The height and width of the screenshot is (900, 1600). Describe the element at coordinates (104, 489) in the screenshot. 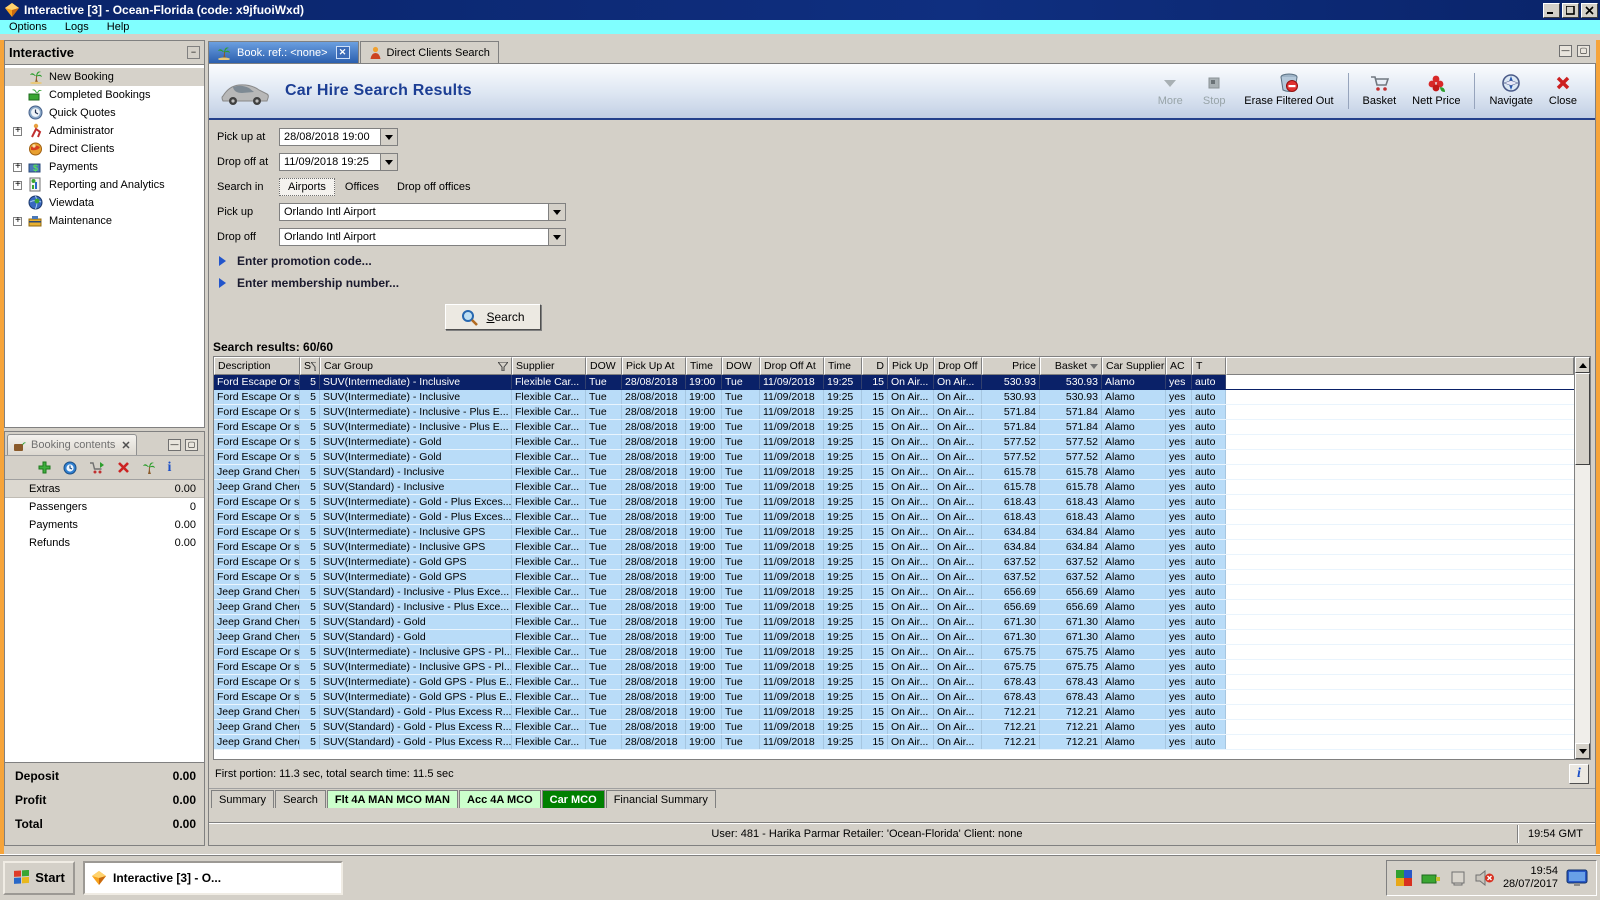

I see `booking-contents-row: Extras 0.00` at that location.